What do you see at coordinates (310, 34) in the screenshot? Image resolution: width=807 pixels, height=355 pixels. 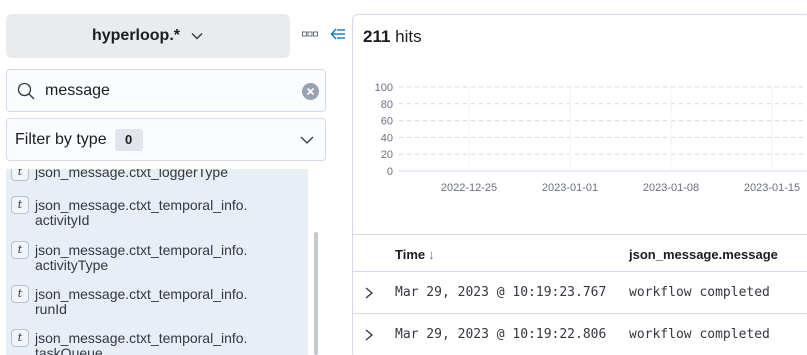 I see `options-icon` at bounding box center [310, 34].